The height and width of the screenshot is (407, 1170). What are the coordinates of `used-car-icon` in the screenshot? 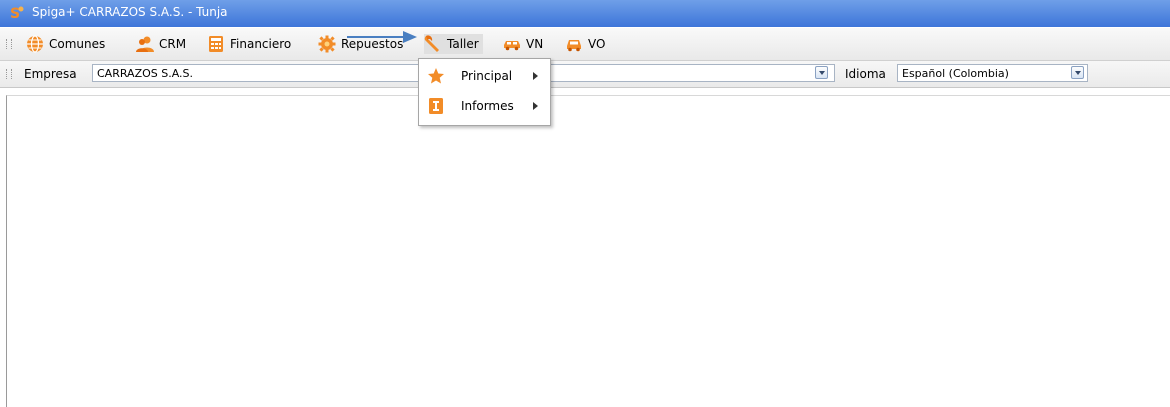 It's located at (574, 46).